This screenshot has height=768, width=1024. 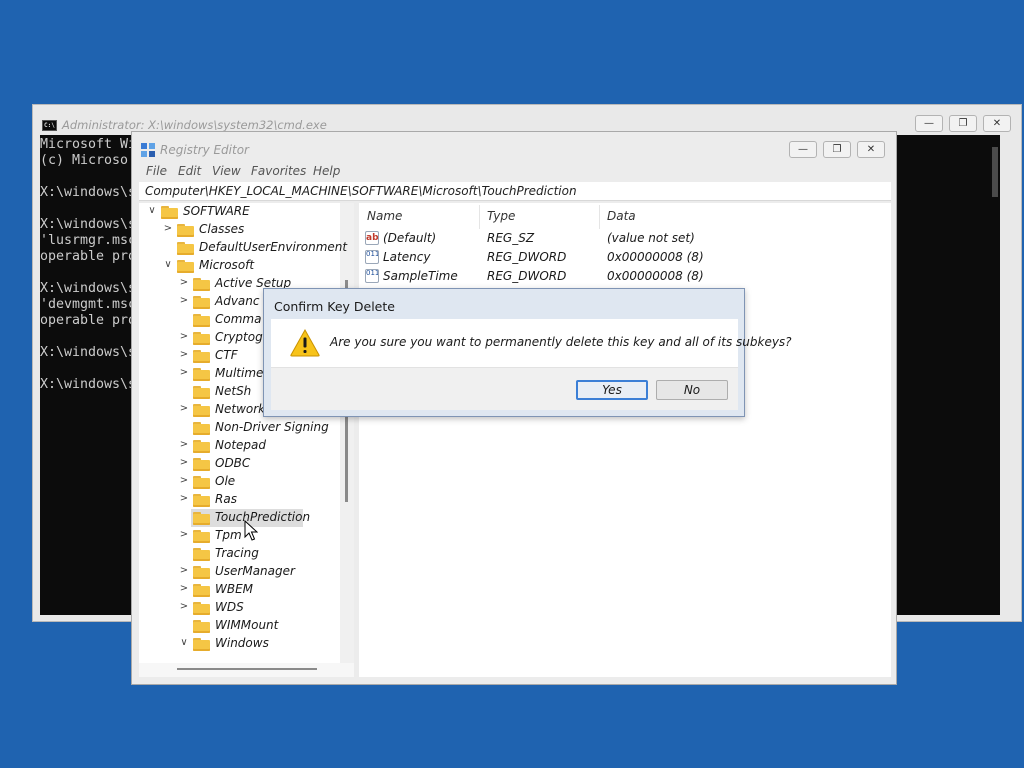 I want to click on tree-item-label: Classes, so click(x=222, y=229).